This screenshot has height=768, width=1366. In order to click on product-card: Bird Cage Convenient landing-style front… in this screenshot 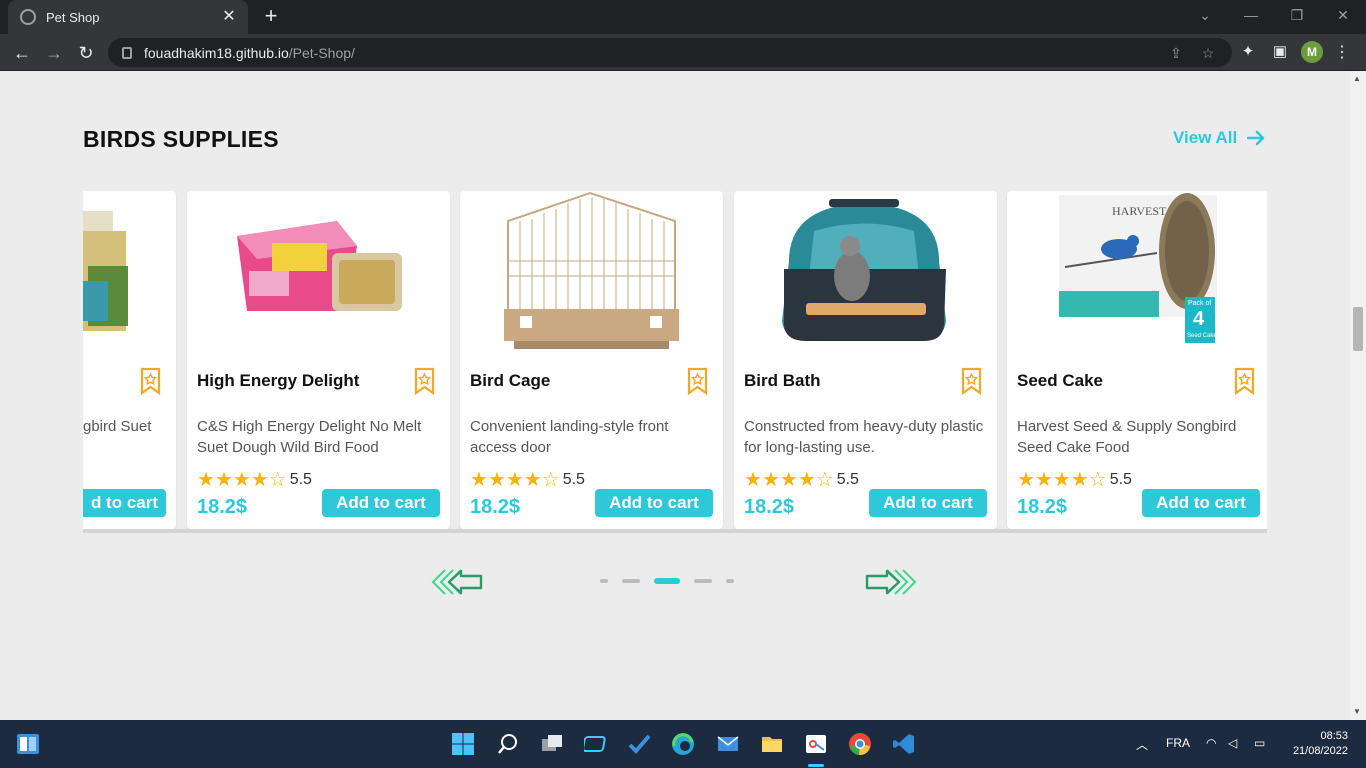, I will do `click(591, 360)`.